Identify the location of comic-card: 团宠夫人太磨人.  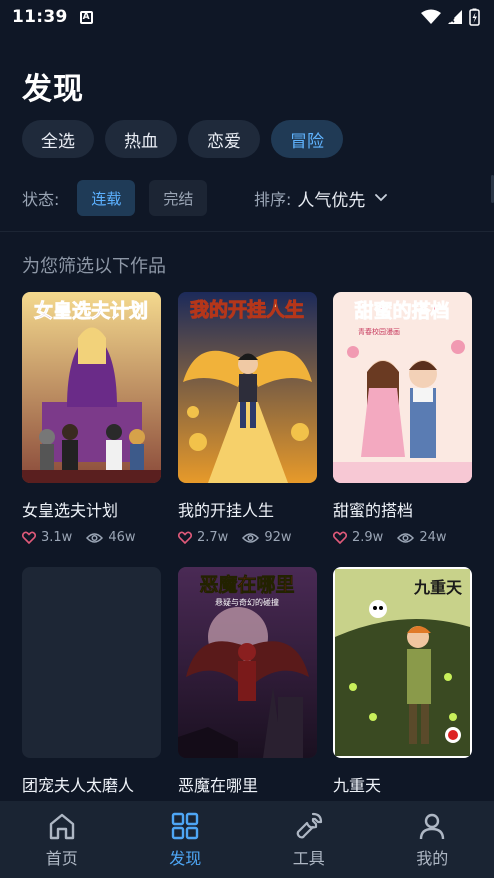
(91, 681).